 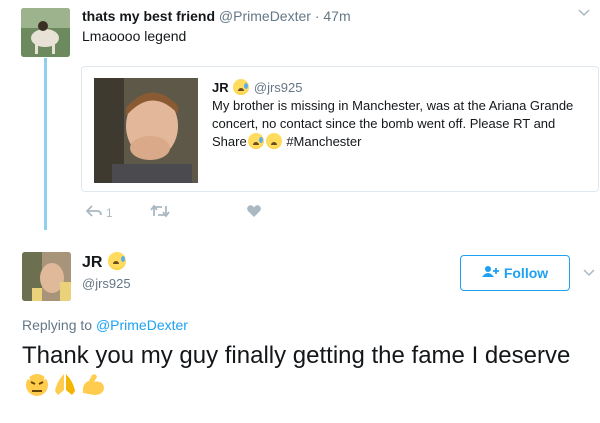 I want to click on like-button, so click(x=254, y=212).